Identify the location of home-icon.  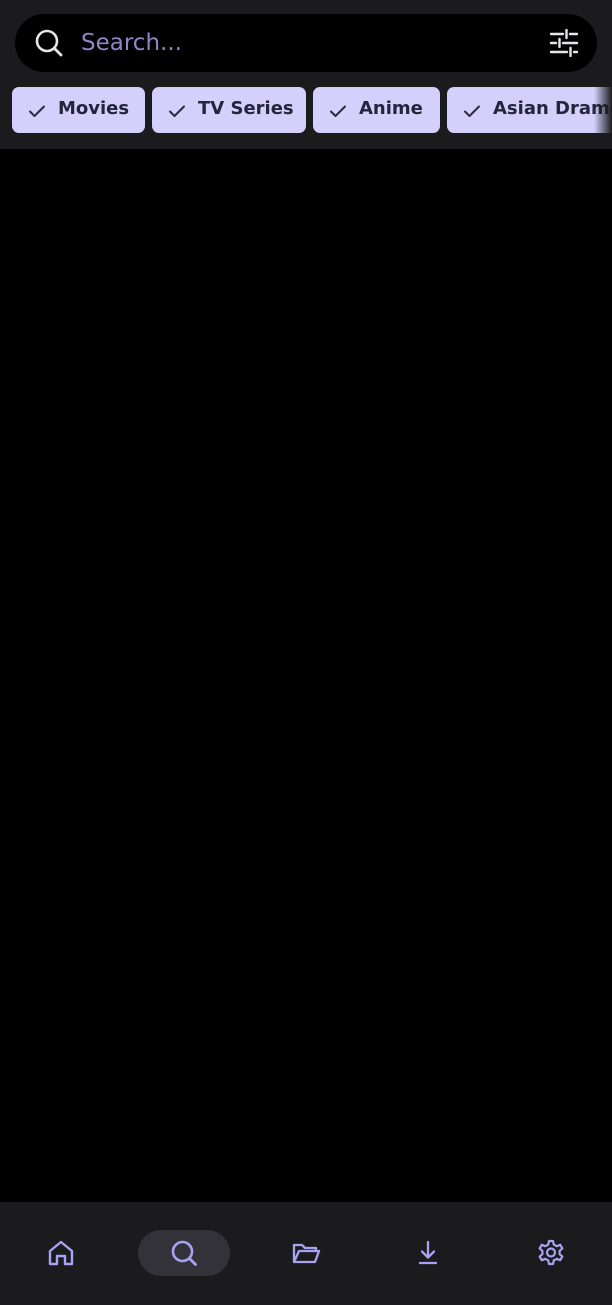
(61, 1253).